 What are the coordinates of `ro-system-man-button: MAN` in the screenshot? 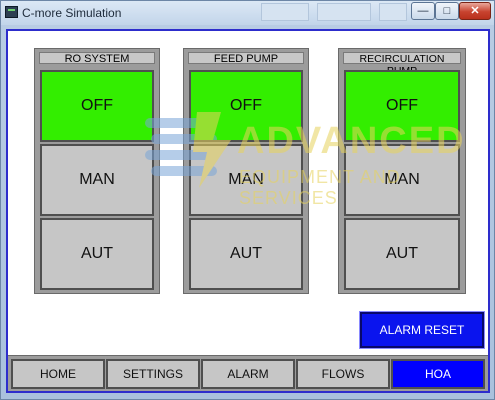 It's located at (97, 180).